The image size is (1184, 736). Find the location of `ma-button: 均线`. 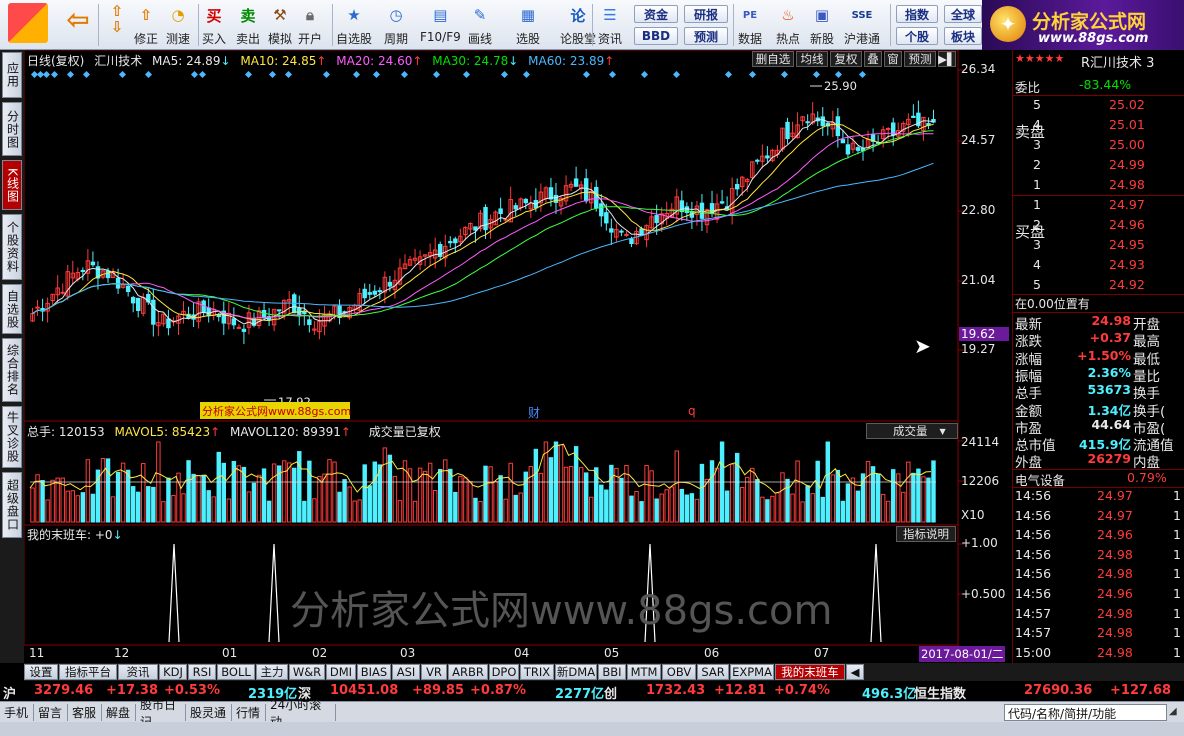

ma-button: 均线 is located at coordinates (812, 59).